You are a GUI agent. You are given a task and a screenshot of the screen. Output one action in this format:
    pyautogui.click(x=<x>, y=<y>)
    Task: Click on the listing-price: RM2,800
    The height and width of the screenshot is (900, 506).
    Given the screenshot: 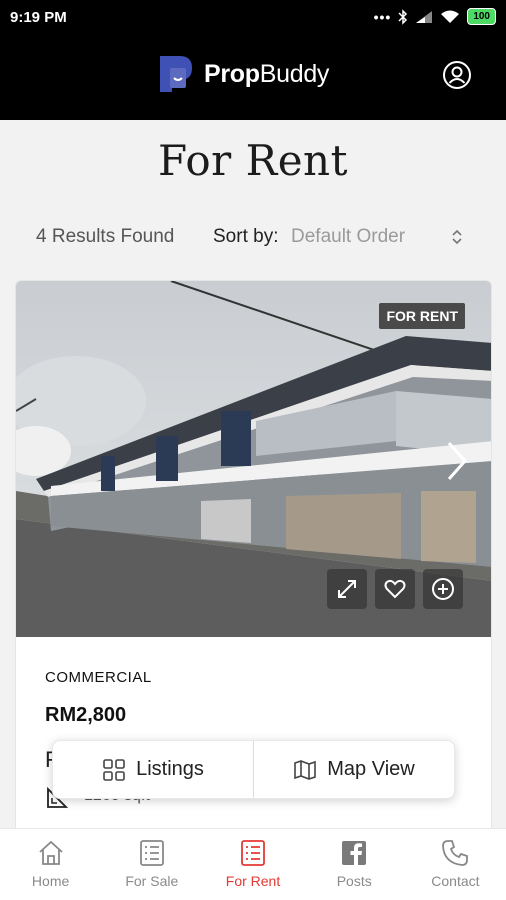 What is the action you would take?
    pyautogui.click(x=86, y=715)
    